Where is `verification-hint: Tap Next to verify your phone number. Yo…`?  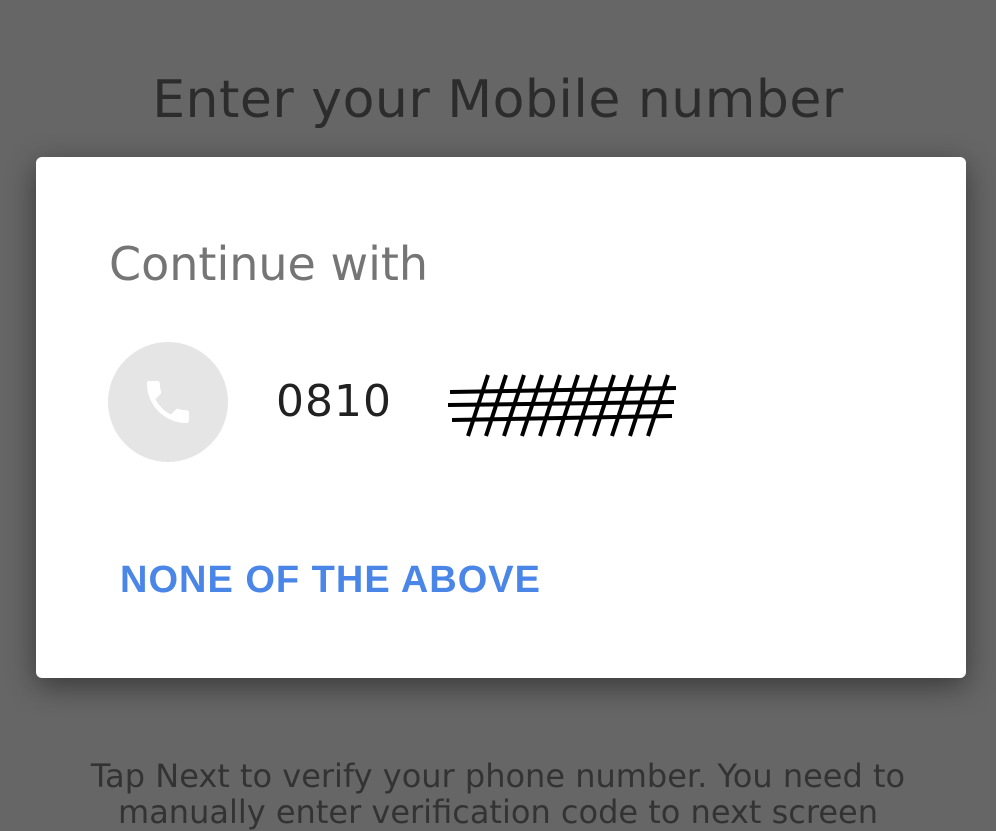
verification-hint: Tap Next to verify your phone number. Yo… is located at coordinates (498, 794).